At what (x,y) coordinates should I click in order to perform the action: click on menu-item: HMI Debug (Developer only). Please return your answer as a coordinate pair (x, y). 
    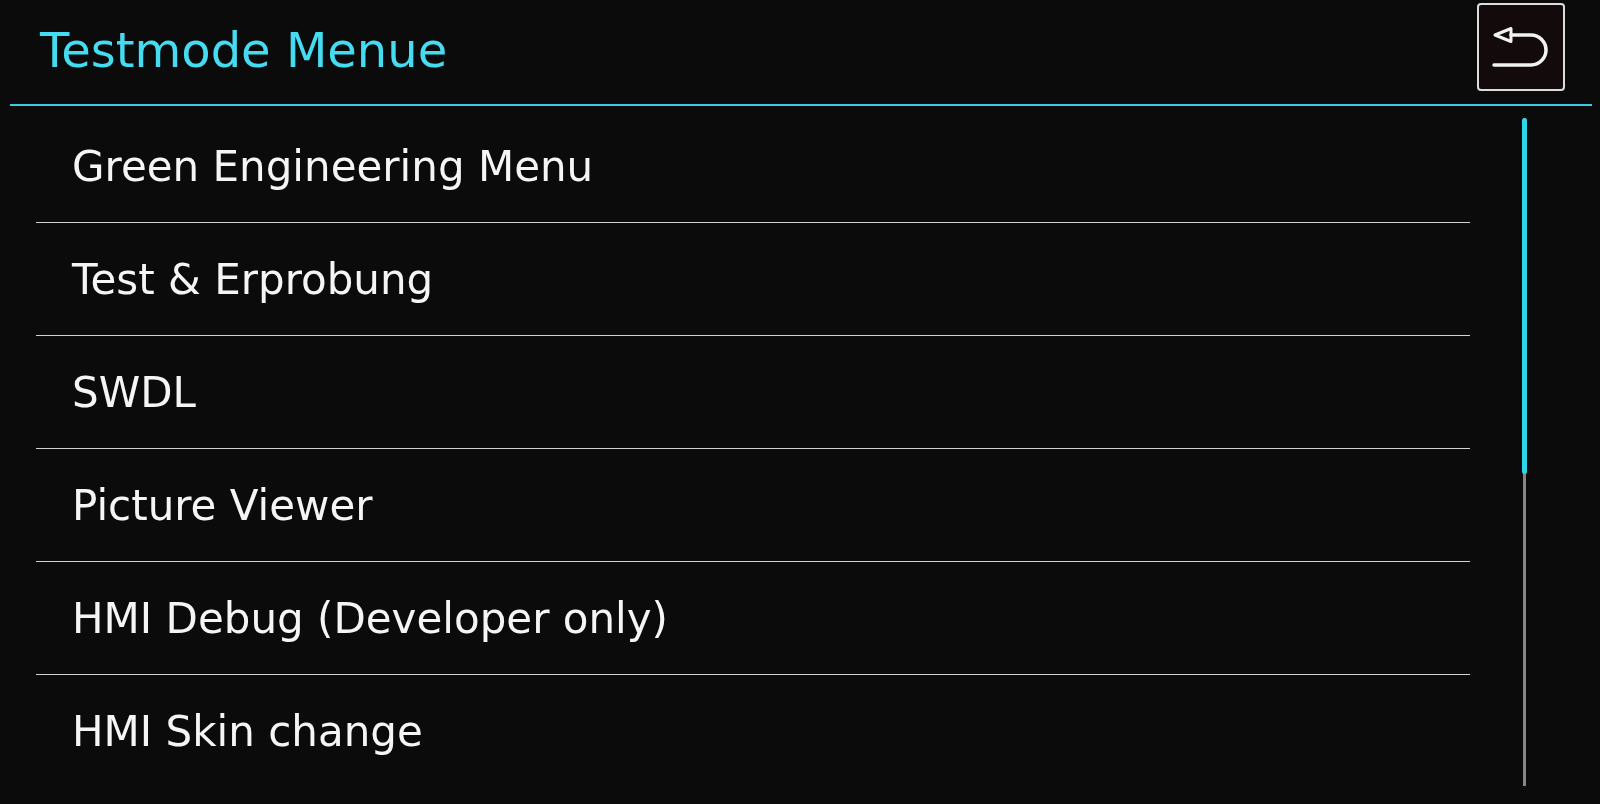
    Looking at the image, I should click on (753, 618).